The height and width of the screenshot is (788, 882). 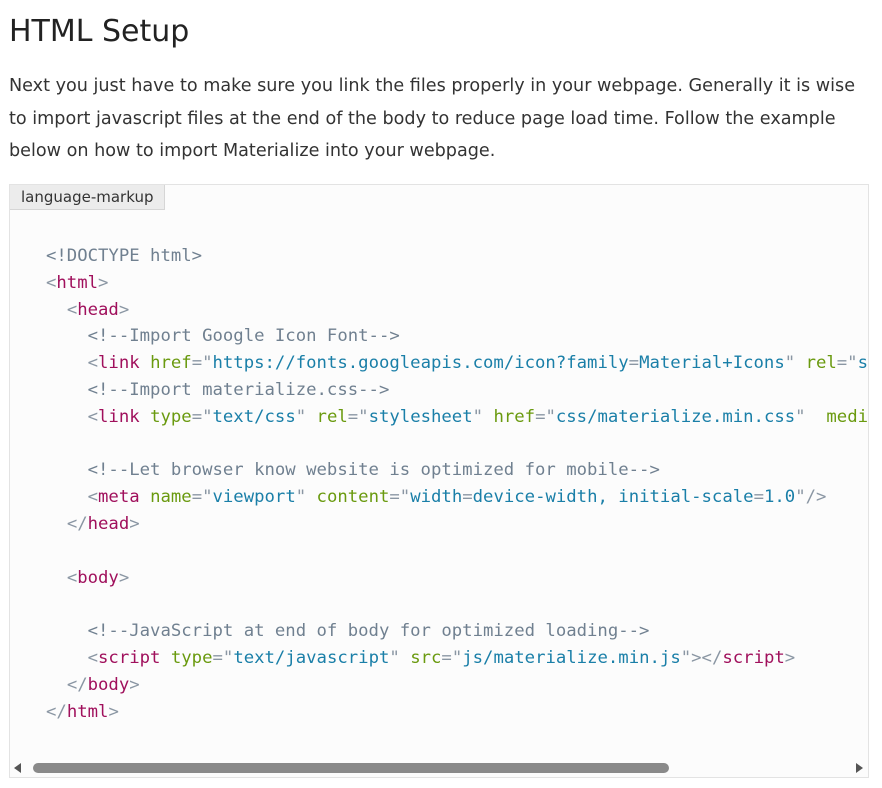 I want to click on code-line: <body>, so click(x=457, y=578).